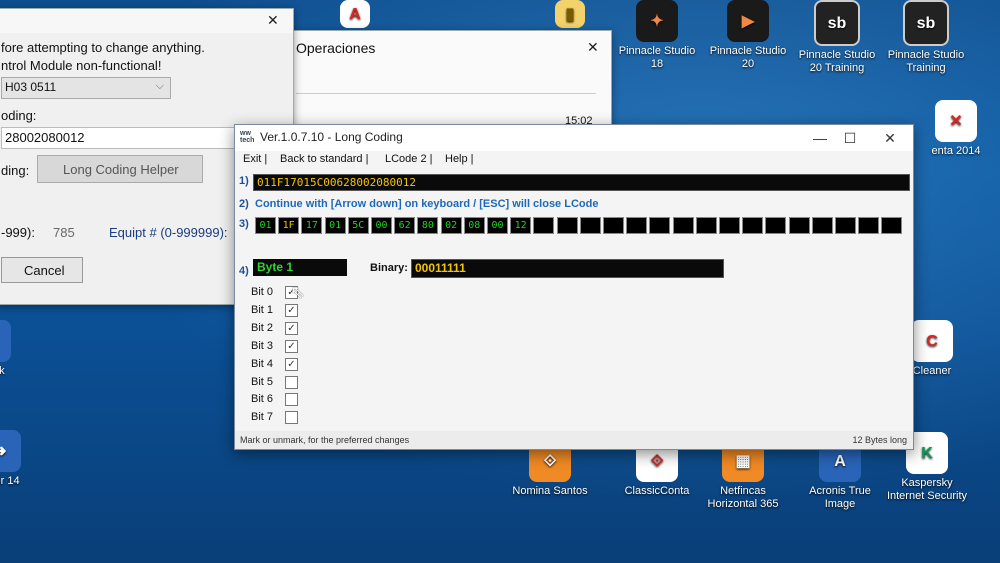  I want to click on folder-icon: ▮, so click(570, 14).